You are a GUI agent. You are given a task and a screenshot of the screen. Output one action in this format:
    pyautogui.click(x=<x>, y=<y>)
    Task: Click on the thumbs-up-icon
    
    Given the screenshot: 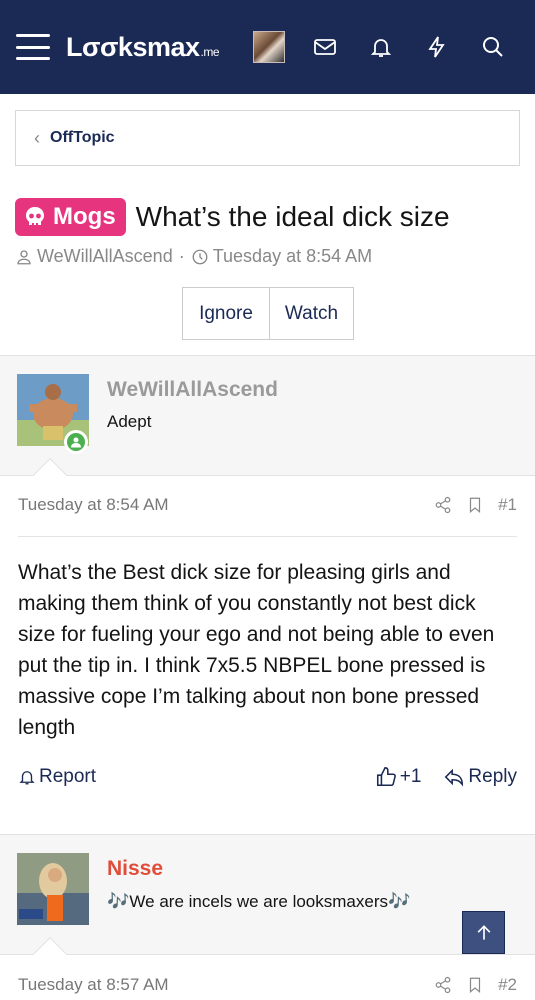 What is the action you would take?
    pyautogui.click(x=386, y=777)
    